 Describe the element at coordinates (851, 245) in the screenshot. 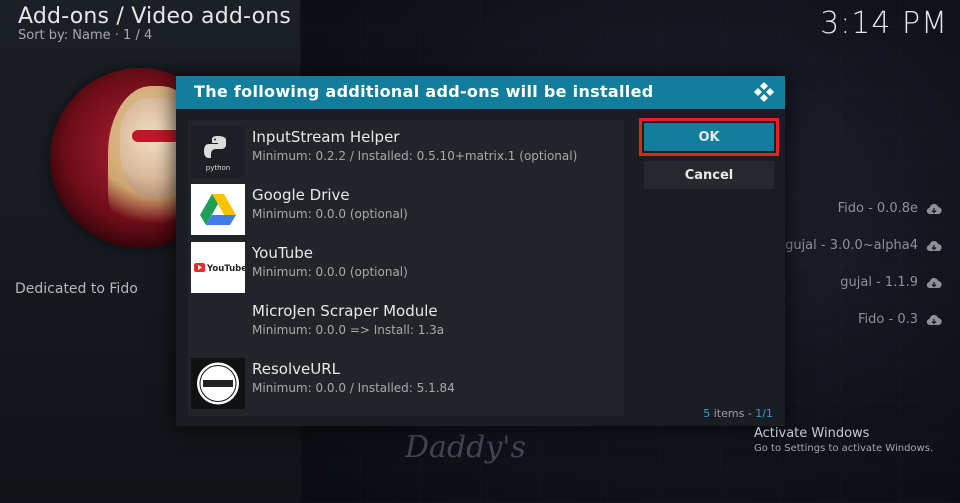

I see `version-label: gujal - 3.0.0~alpha4` at that location.